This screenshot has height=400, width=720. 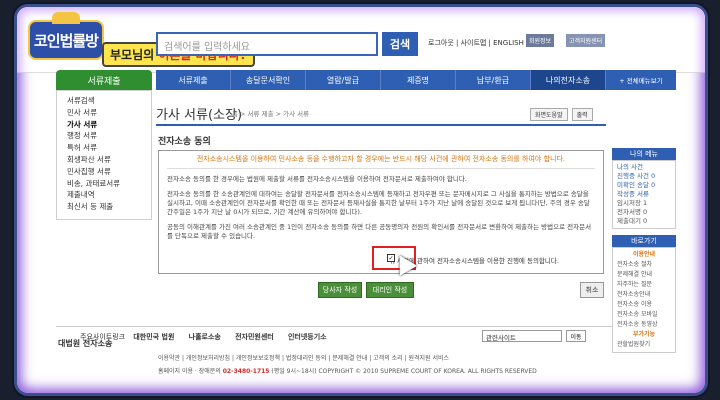 What do you see at coordinates (540, 40) in the screenshot?
I see `member-info-button: 회원정보` at bounding box center [540, 40].